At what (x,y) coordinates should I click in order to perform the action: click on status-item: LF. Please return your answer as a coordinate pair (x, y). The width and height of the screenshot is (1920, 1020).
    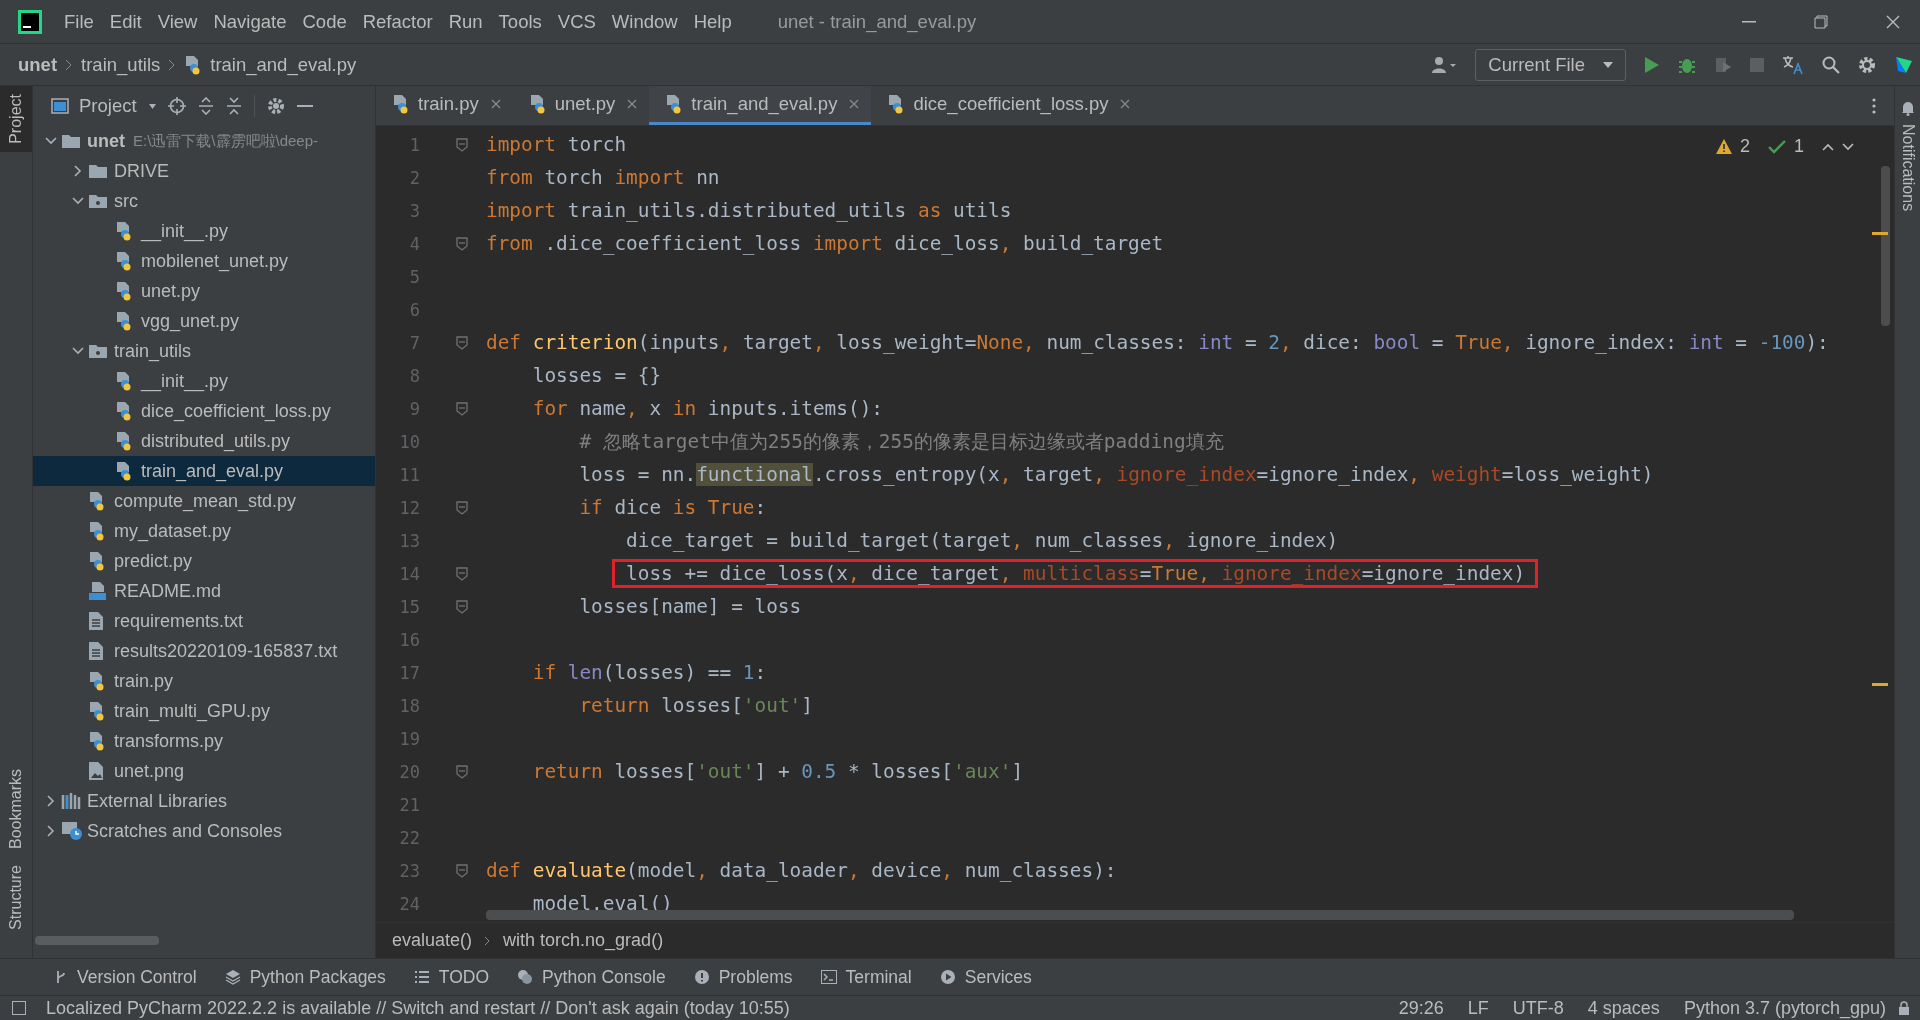
    Looking at the image, I should click on (1478, 1008).